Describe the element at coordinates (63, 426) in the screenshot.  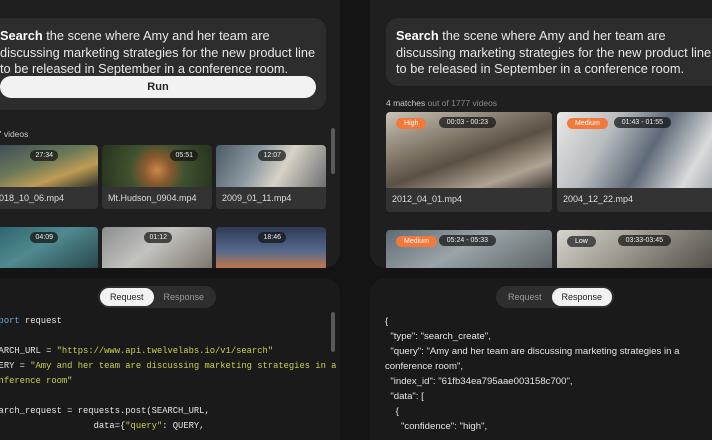
I see `code-line: data={` at that location.